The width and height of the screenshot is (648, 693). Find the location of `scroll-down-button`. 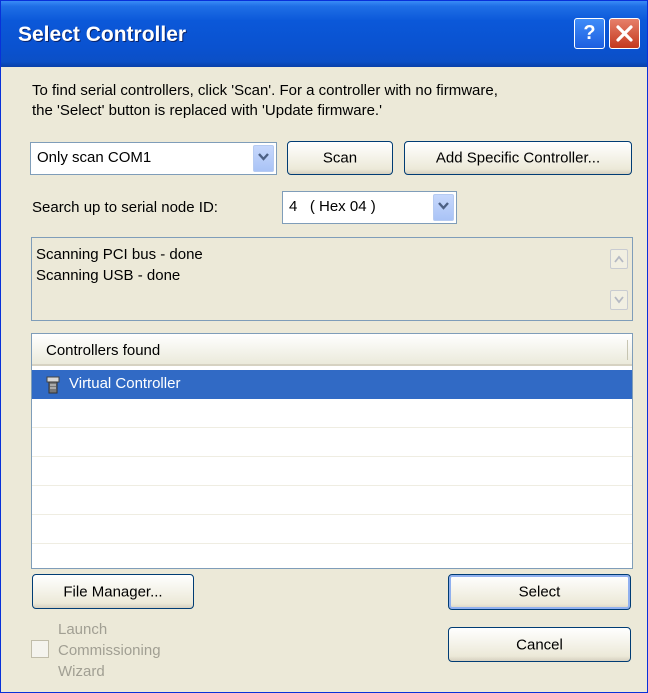

scroll-down-button is located at coordinates (619, 300).